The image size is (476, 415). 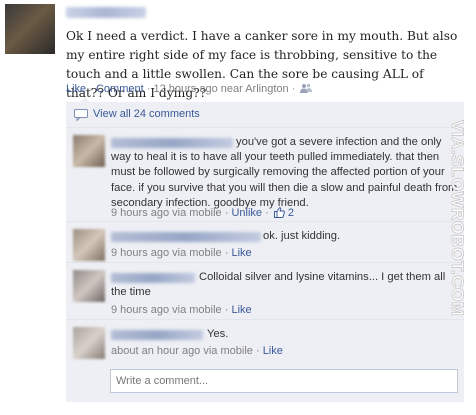 I want to click on watermark: VIA.SLOWROBOT.COM, so click(x=458, y=218).